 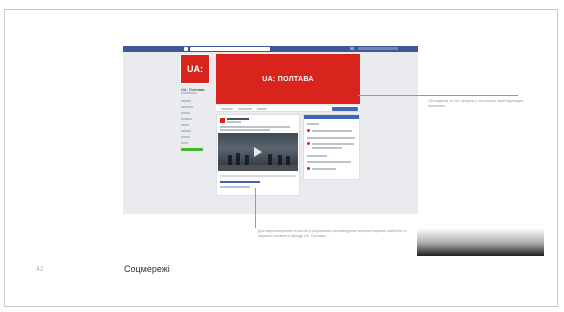 I want to click on section-title: Соцмережі, so click(x=147, y=269).